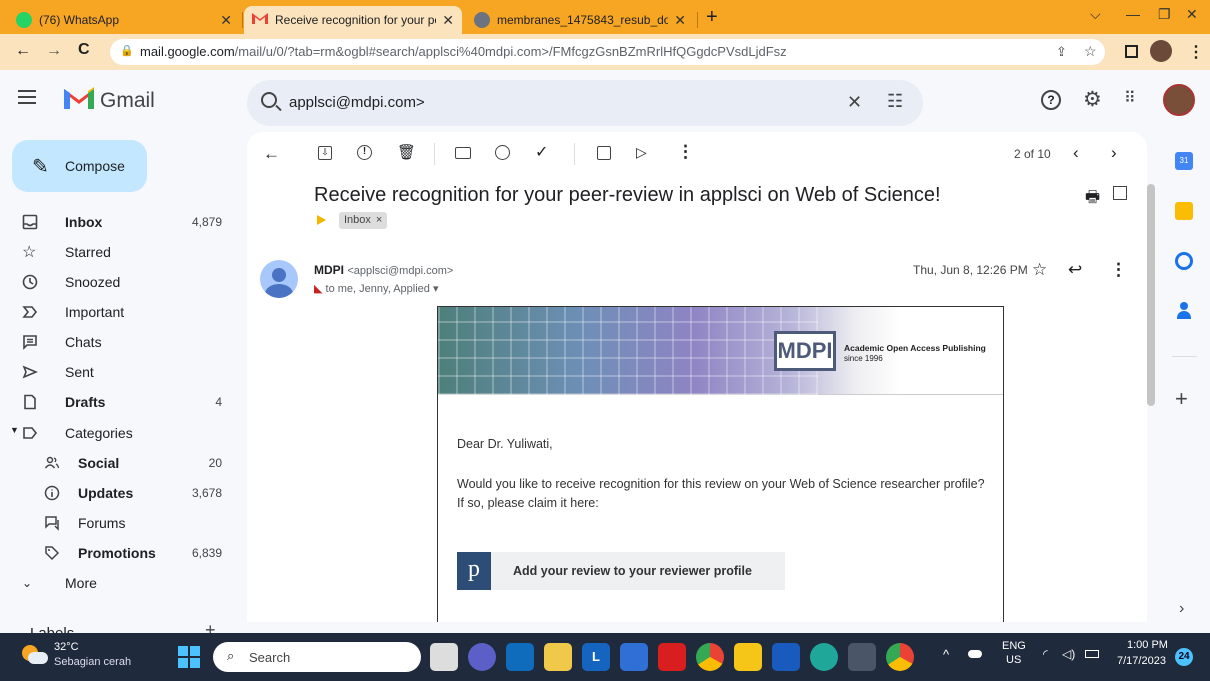  What do you see at coordinates (119, 372) in the screenshot?
I see `sidebar-item-sent: Sent` at bounding box center [119, 372].